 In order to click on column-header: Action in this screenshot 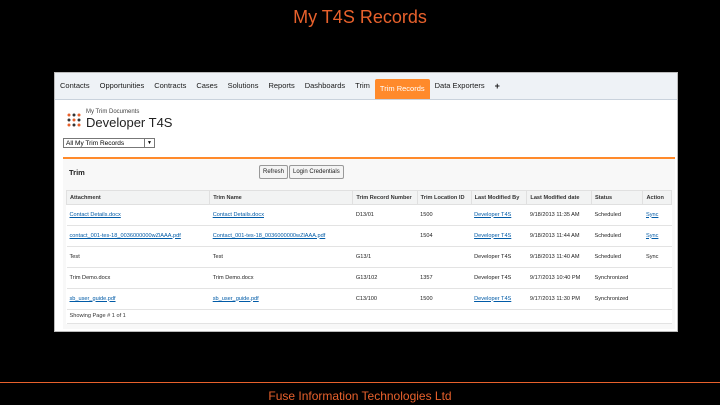, I will do `click(657, 197)`.